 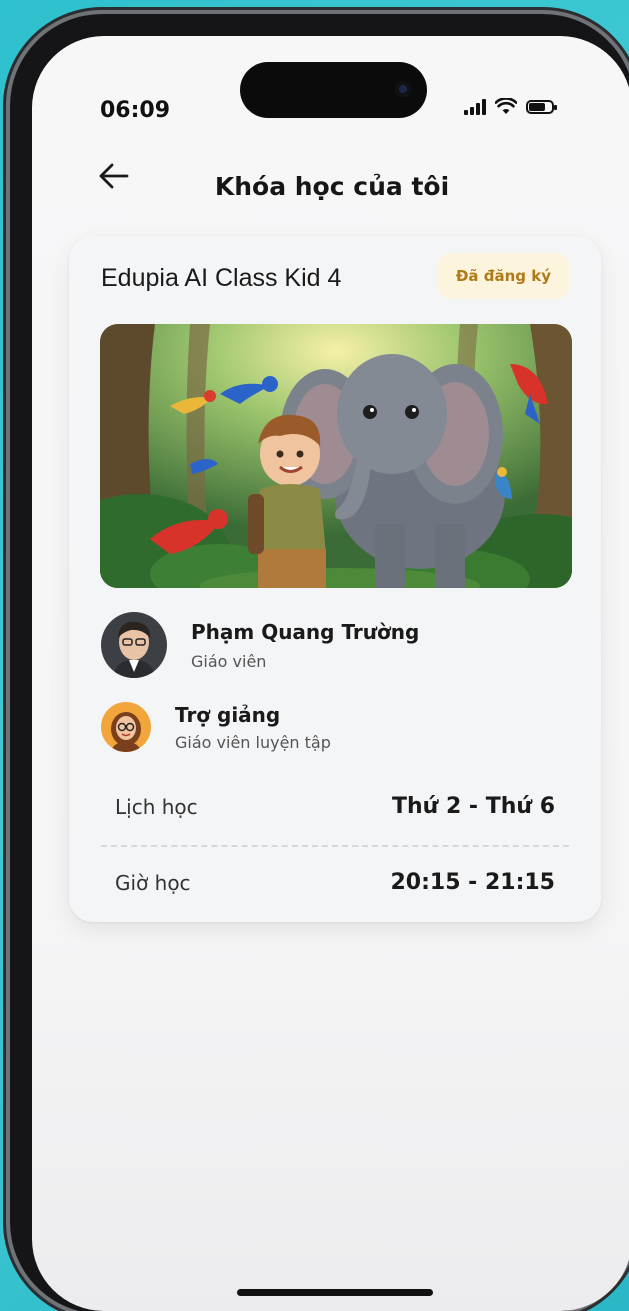 What do you see at coordinates (472, 882) in the screenshot?
I see `class-time-value: 20:15 - 21:15` at bounding box center [472, 882].